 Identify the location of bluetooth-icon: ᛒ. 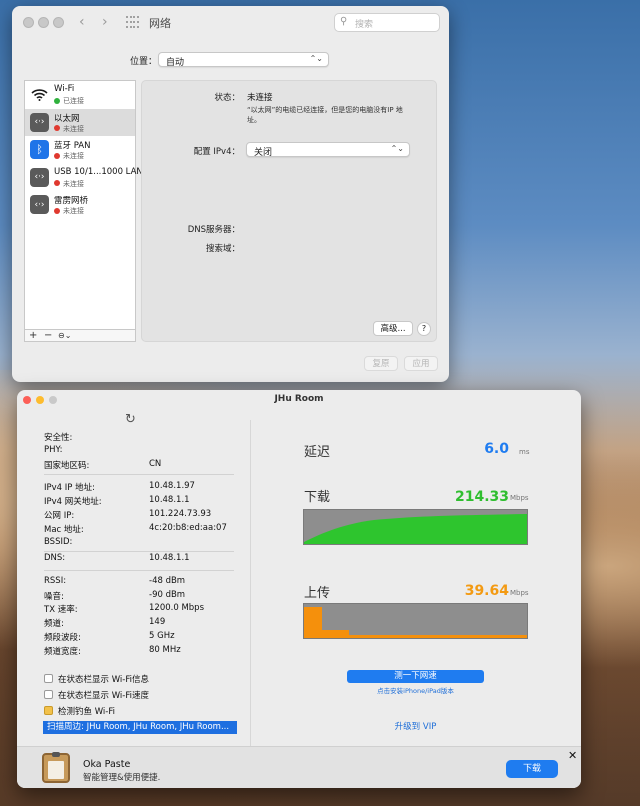
(39, 149).